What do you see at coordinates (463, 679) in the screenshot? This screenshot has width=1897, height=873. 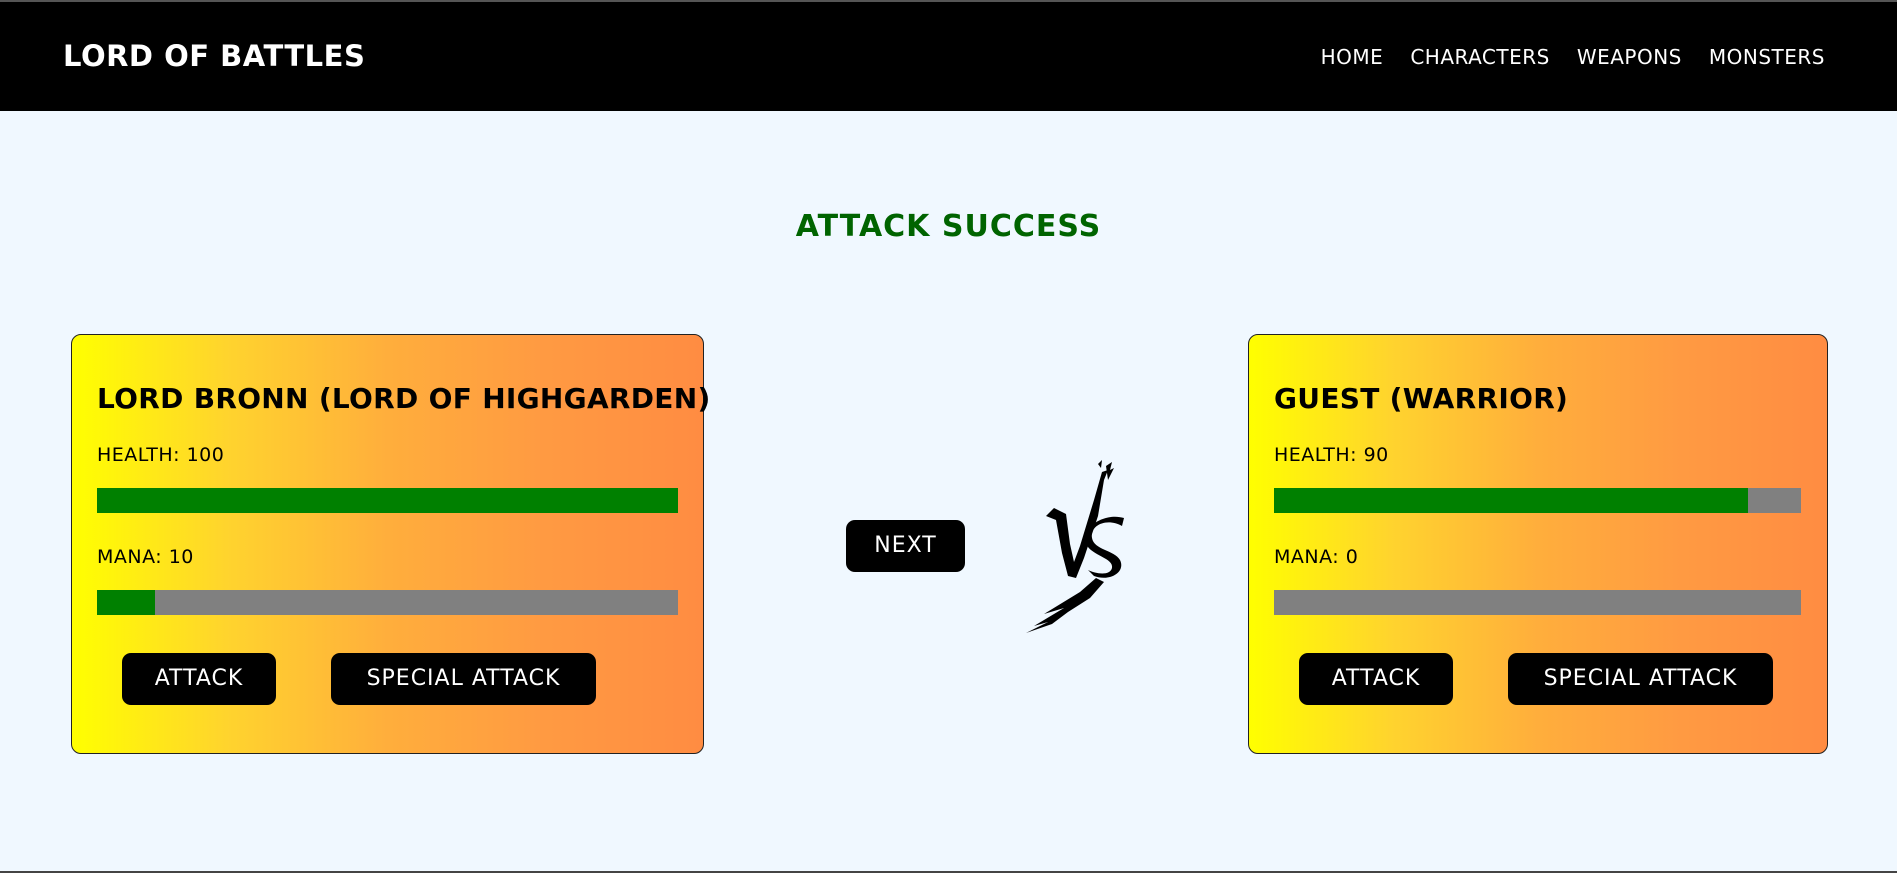 I see `player-special-attack-button: SPECIAL ATTACK` at bounding box center [463, 679].